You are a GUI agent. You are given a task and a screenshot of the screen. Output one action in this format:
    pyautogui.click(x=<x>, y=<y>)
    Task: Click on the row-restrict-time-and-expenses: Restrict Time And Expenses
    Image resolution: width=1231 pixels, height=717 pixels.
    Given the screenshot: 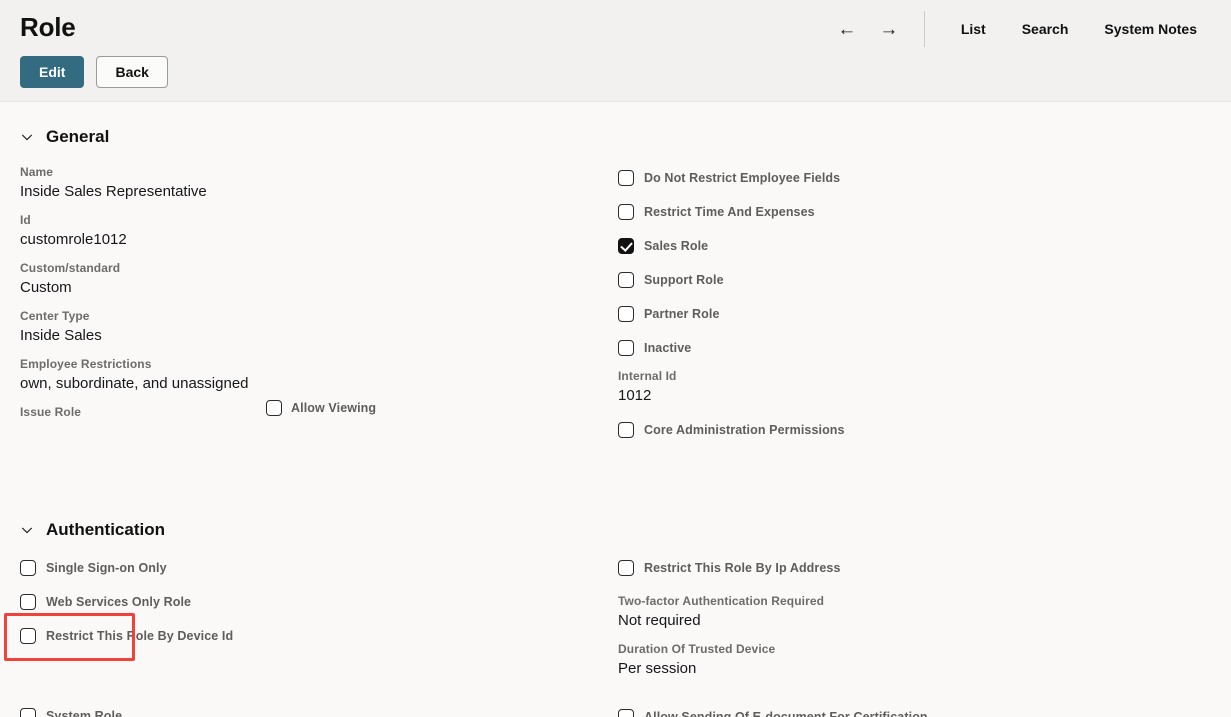 What is the action you would take?
    pyautogui.click(x=913, y=212)
    